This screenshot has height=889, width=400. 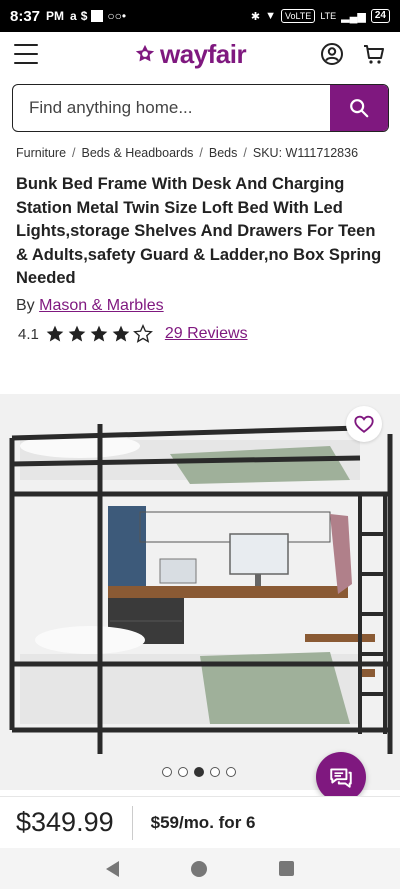 What do you see at coordinates (353, 16) in the screenshot?
I see `signal-icon: ▂▄▆` at bounding box center [353, 16].